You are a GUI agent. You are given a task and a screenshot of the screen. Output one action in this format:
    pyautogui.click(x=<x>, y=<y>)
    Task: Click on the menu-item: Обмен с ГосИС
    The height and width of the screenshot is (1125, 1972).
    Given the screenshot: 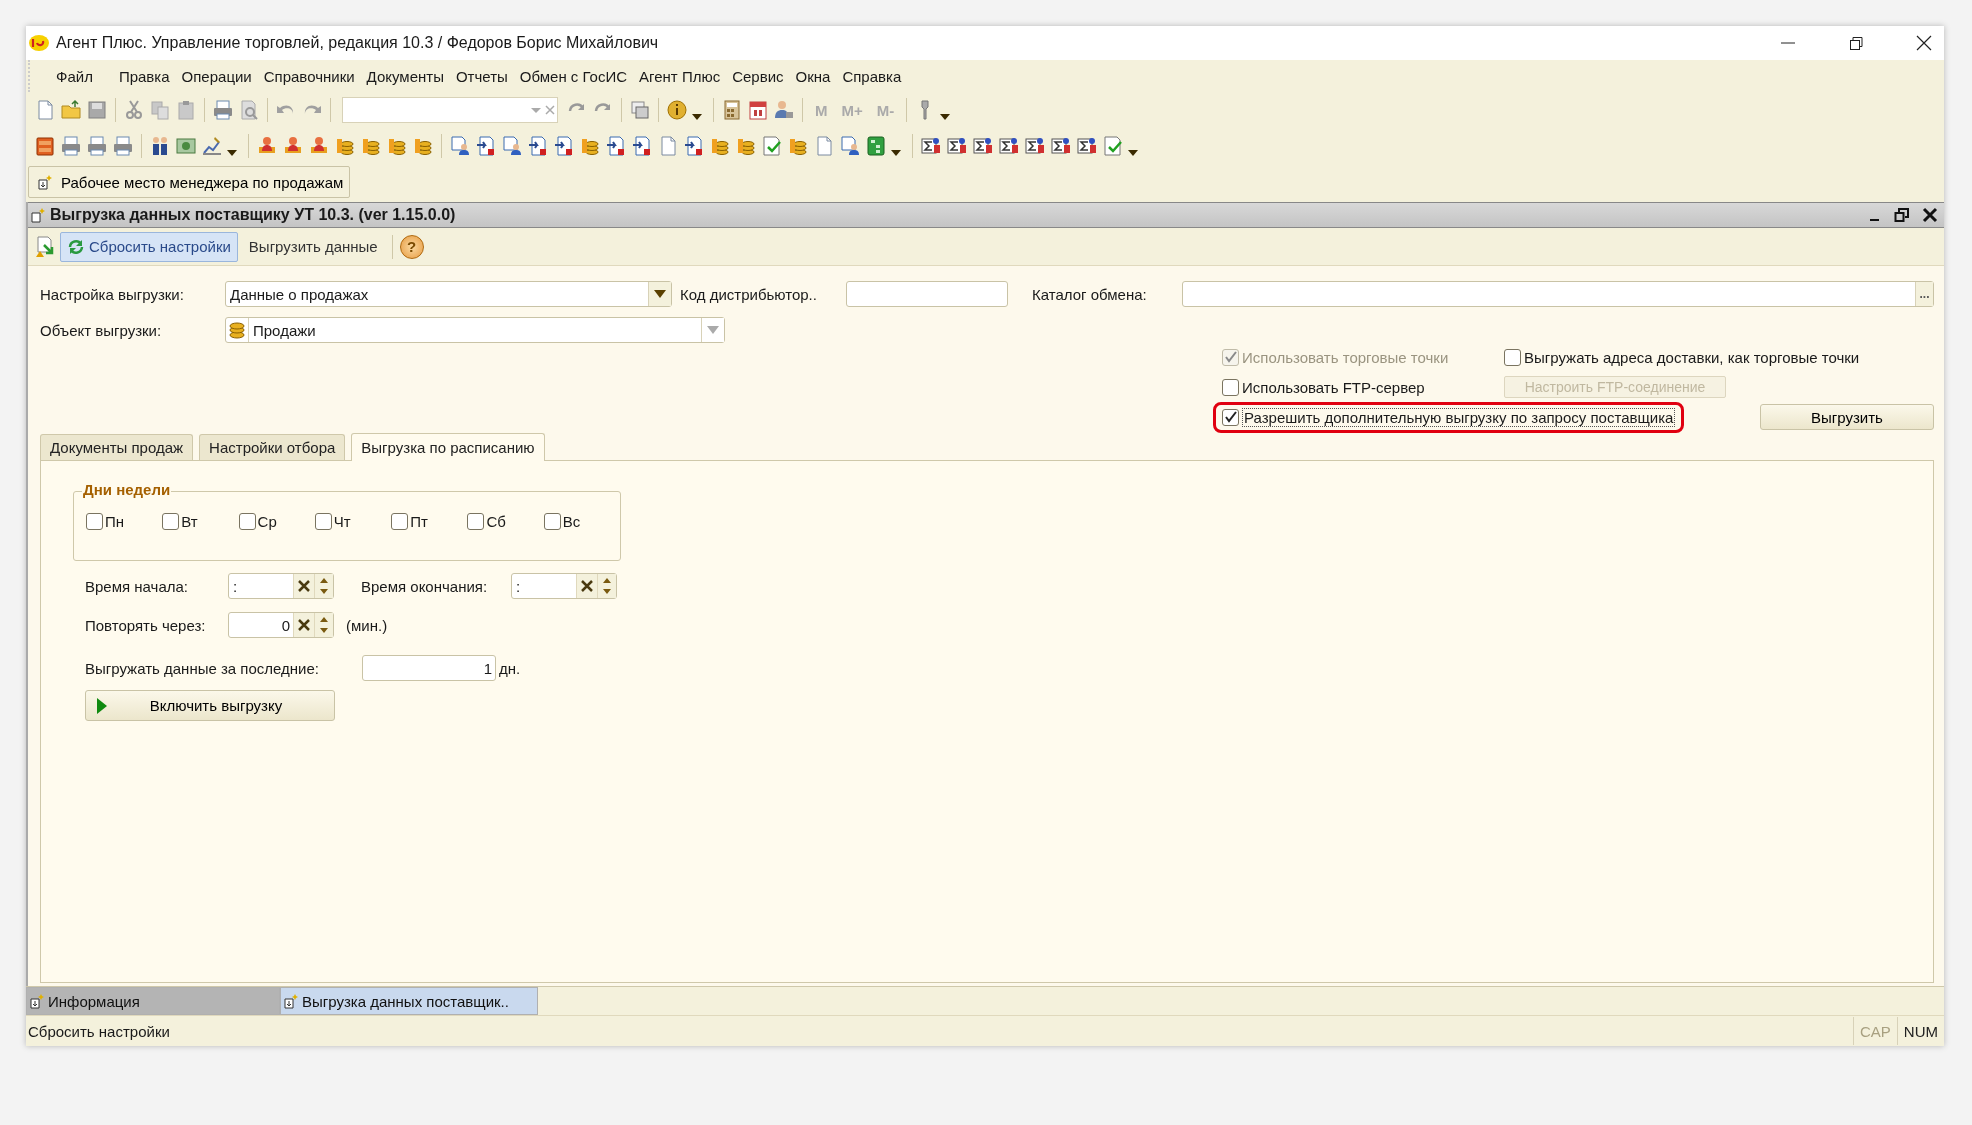 What is the action you would take?
    pyautogui.click(x=573, y=76)
    